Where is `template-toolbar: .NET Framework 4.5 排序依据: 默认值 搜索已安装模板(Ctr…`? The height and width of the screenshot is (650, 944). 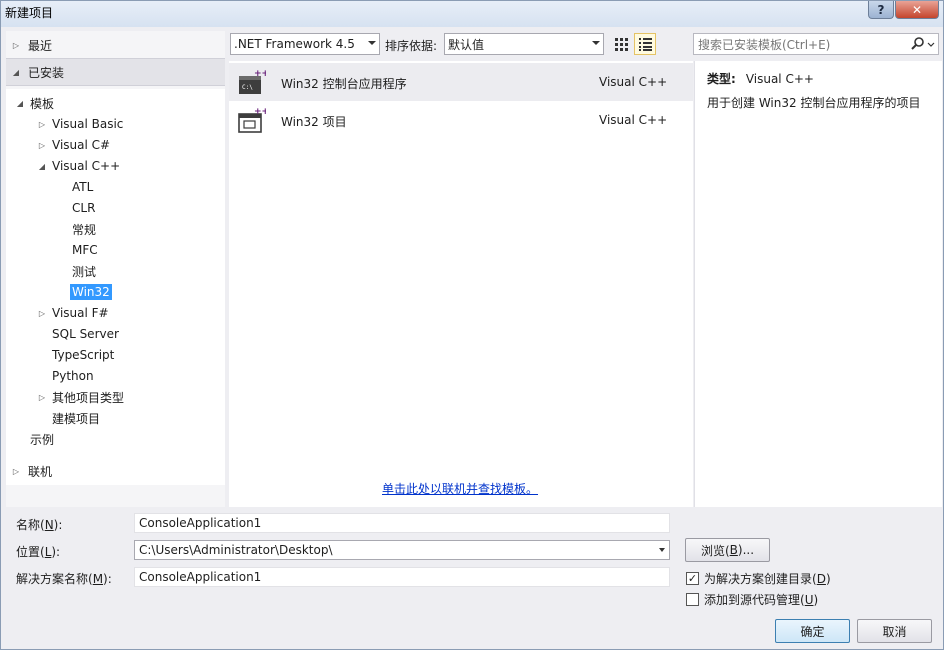 template-toolbar: .NET Framework 4.5 排序依据: 默认值 搜索已安装模板(Ctr… is located at coordinates (586, 45).